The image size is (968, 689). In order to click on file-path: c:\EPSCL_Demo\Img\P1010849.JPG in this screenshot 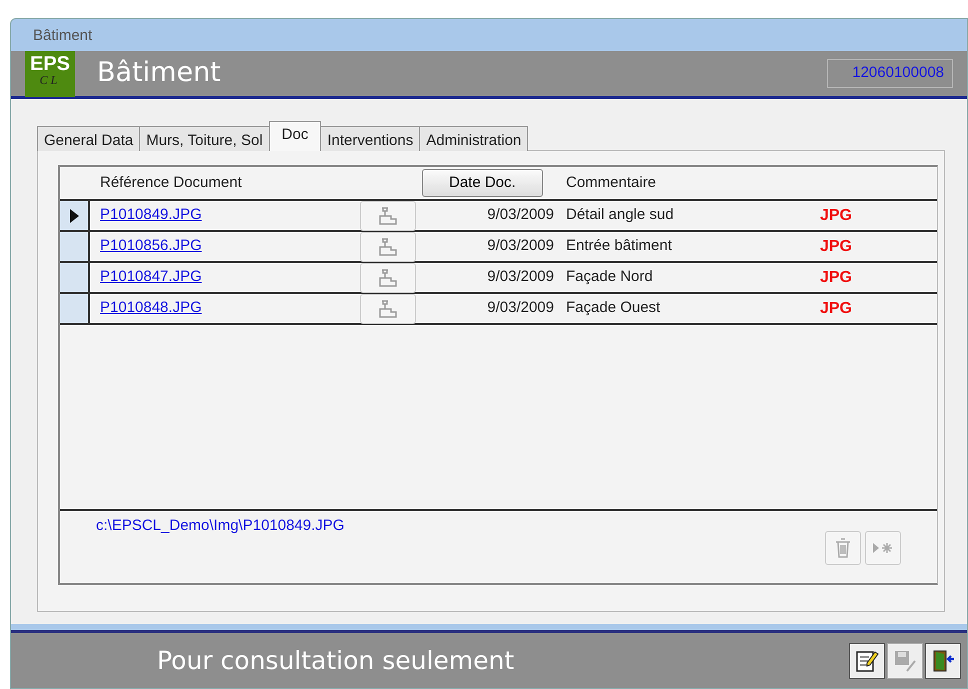, I will do `click(220, 526)`.